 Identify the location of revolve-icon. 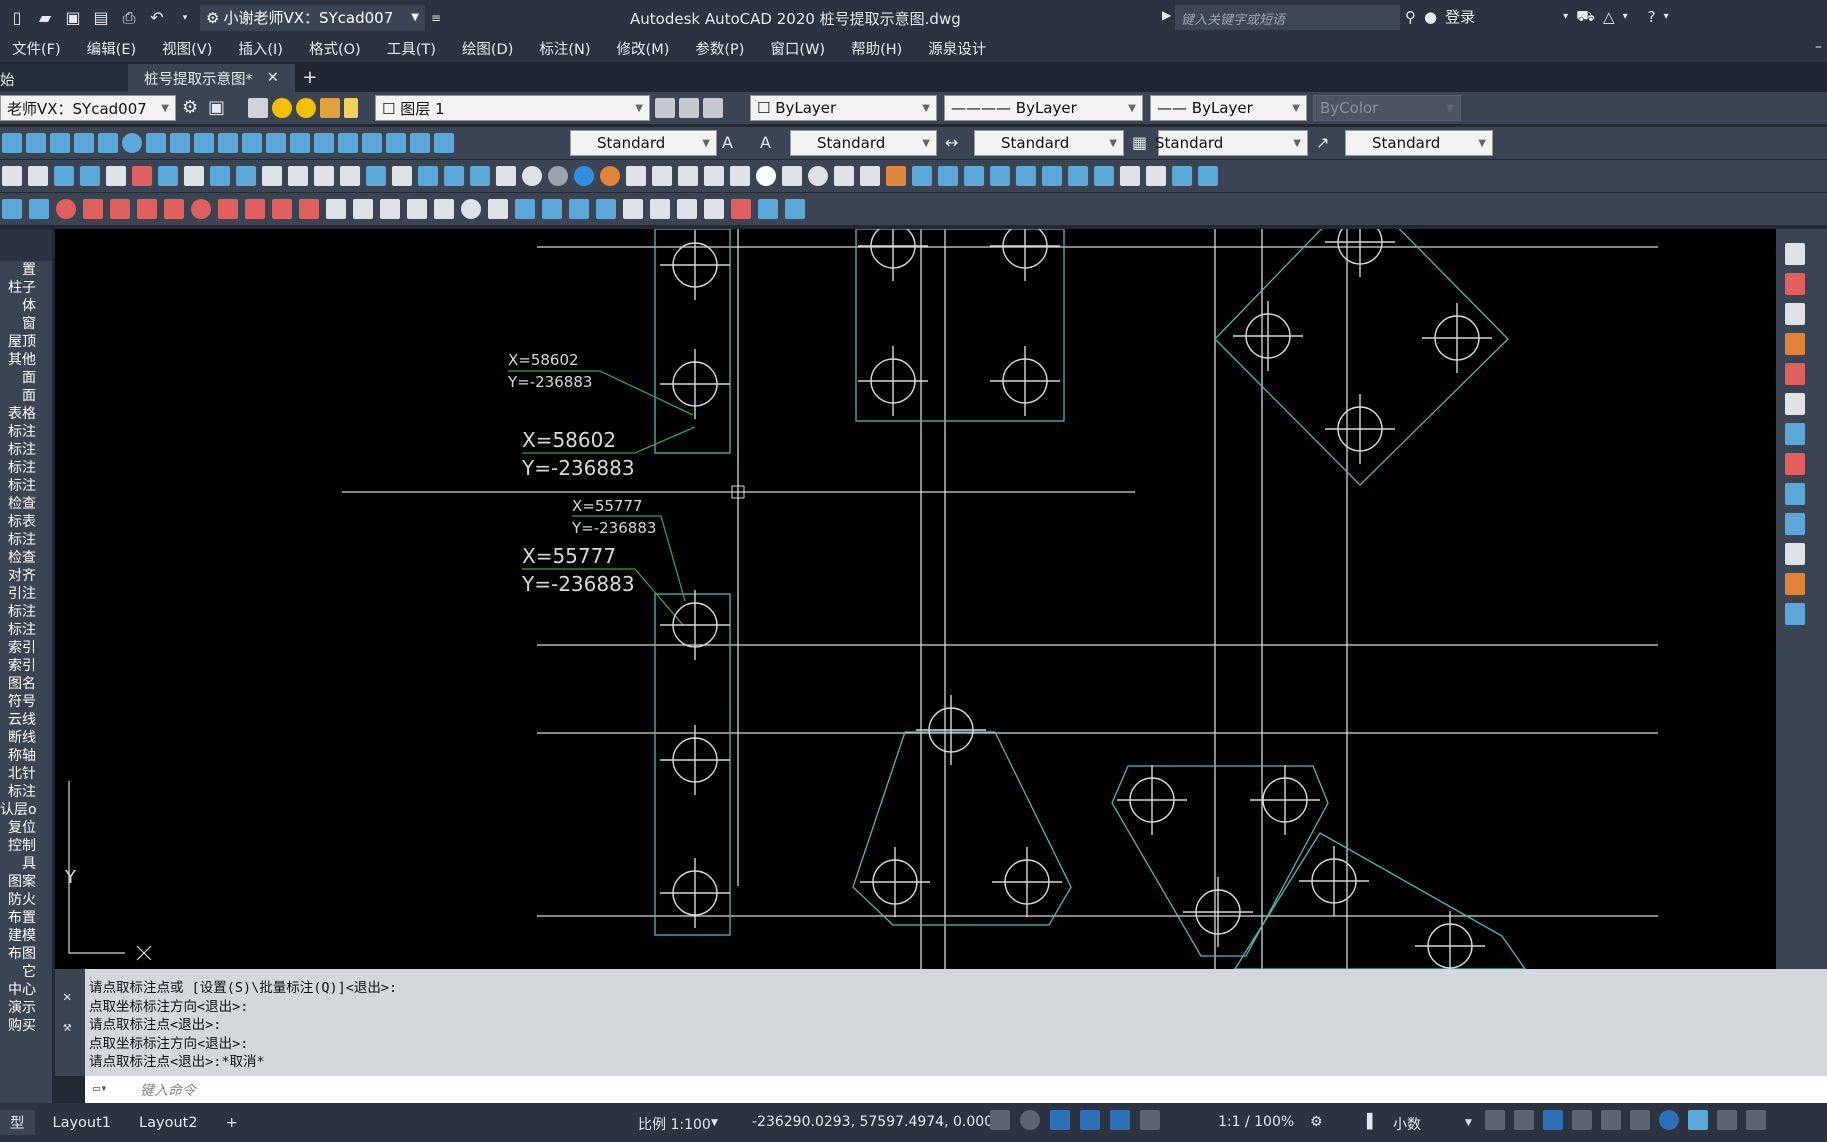
(1000, 176).